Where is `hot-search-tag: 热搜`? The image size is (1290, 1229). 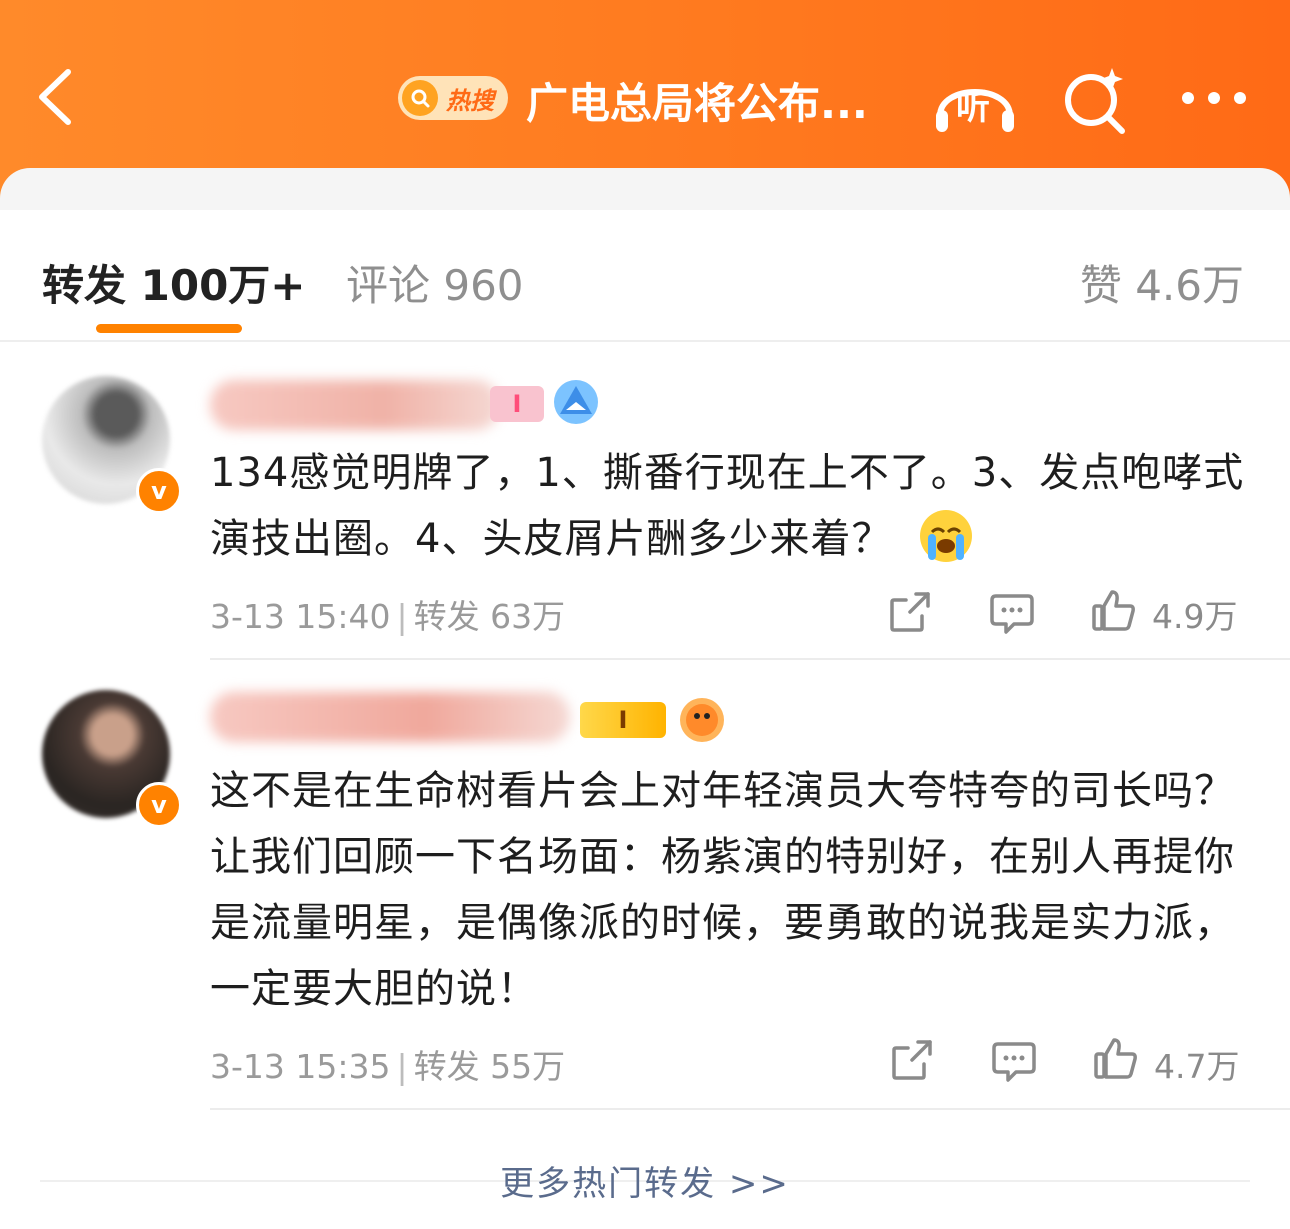 hot-search-tag: 热搜 is located at coordinates (453, 98).